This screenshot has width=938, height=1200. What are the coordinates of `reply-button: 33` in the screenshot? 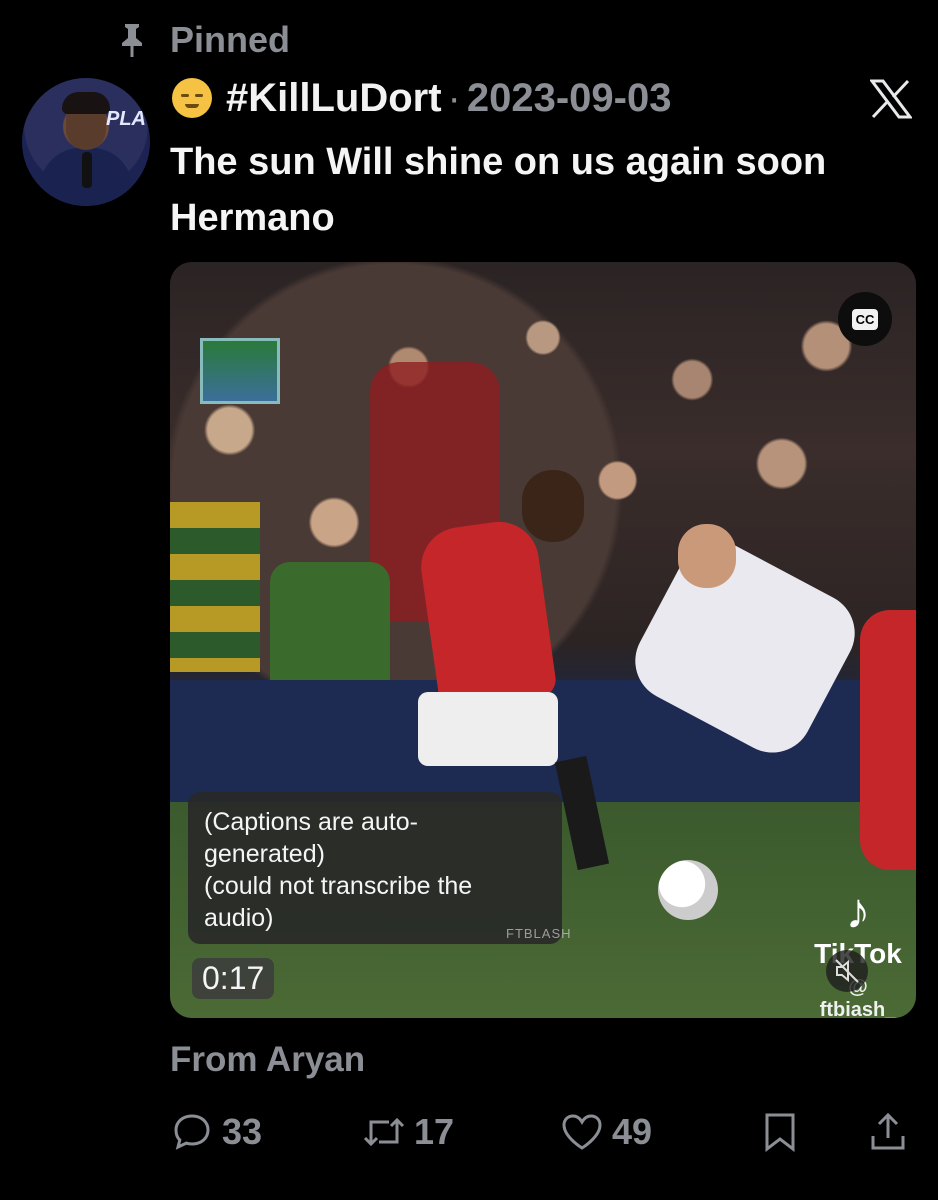 It's located at (216, 1132).